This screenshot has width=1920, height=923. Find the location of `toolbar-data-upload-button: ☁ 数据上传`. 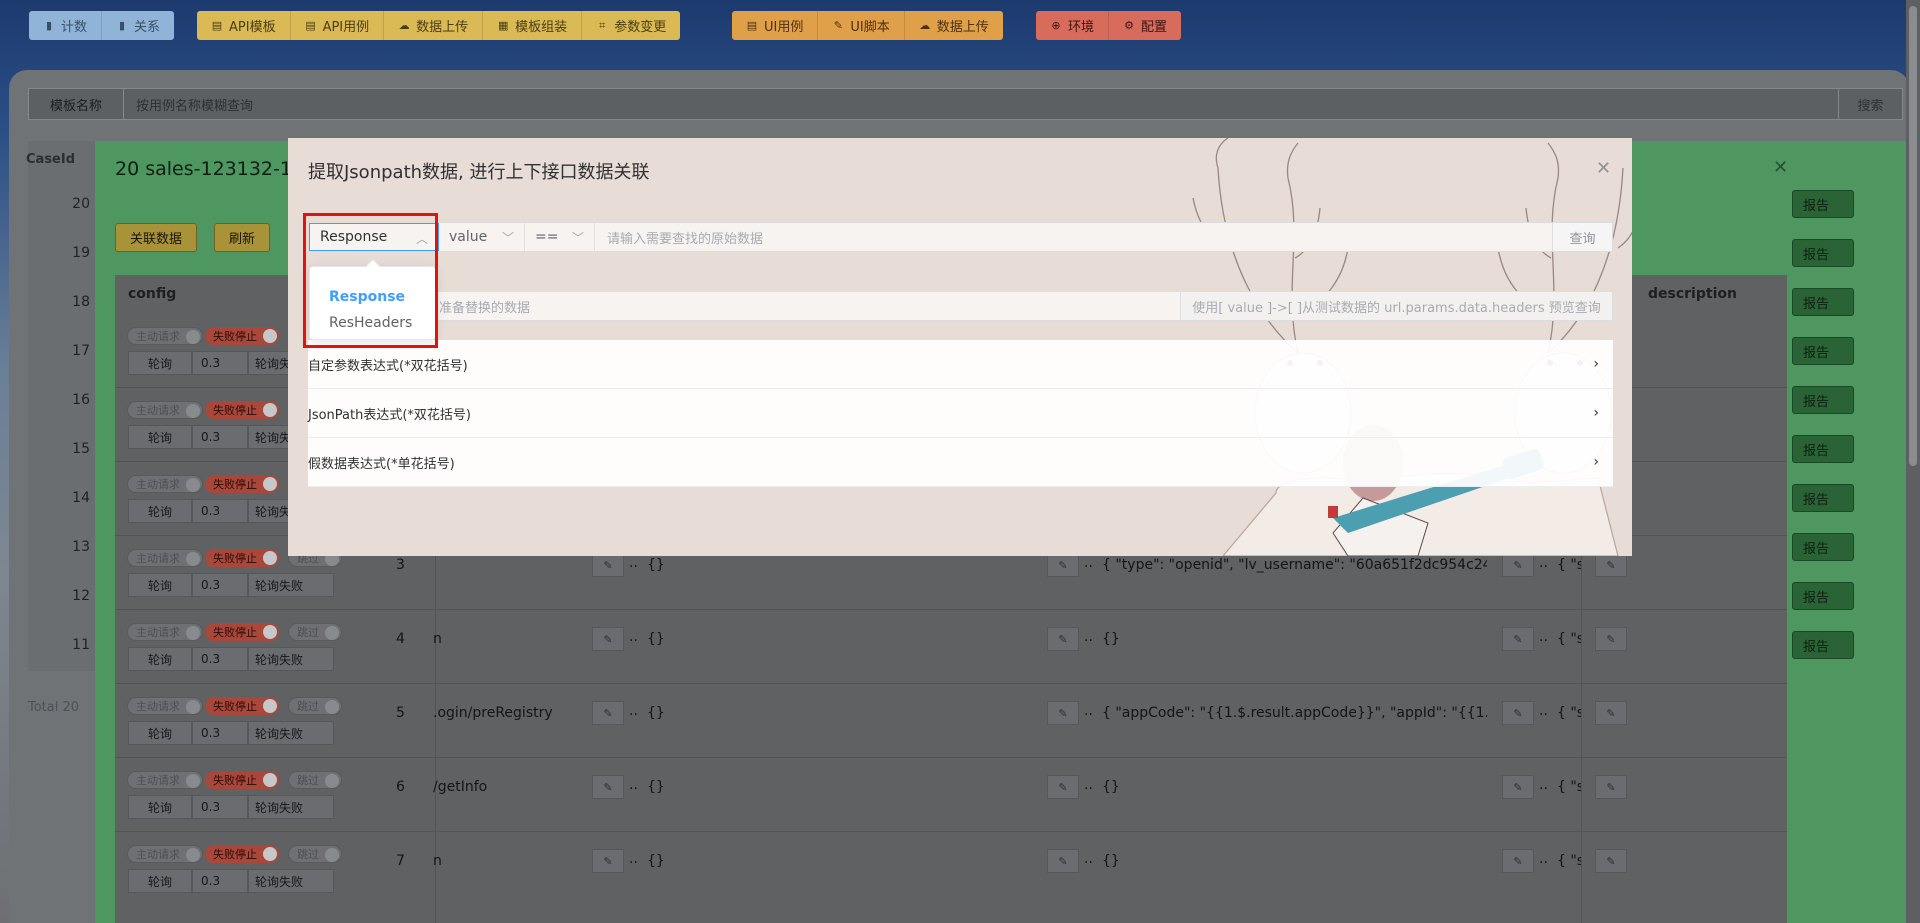

toolbar-data-upload-button: ☁ 数据上传 is located at coordinates (434, 25).